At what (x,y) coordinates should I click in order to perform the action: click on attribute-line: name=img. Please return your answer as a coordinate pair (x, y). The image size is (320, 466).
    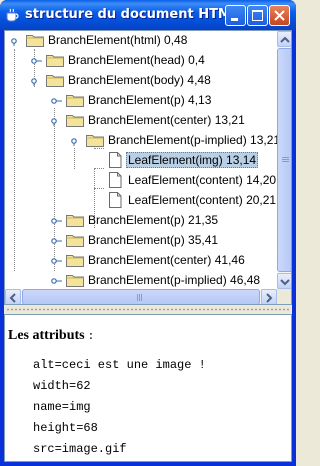
    Looking at the image, I should click on (62, 407).